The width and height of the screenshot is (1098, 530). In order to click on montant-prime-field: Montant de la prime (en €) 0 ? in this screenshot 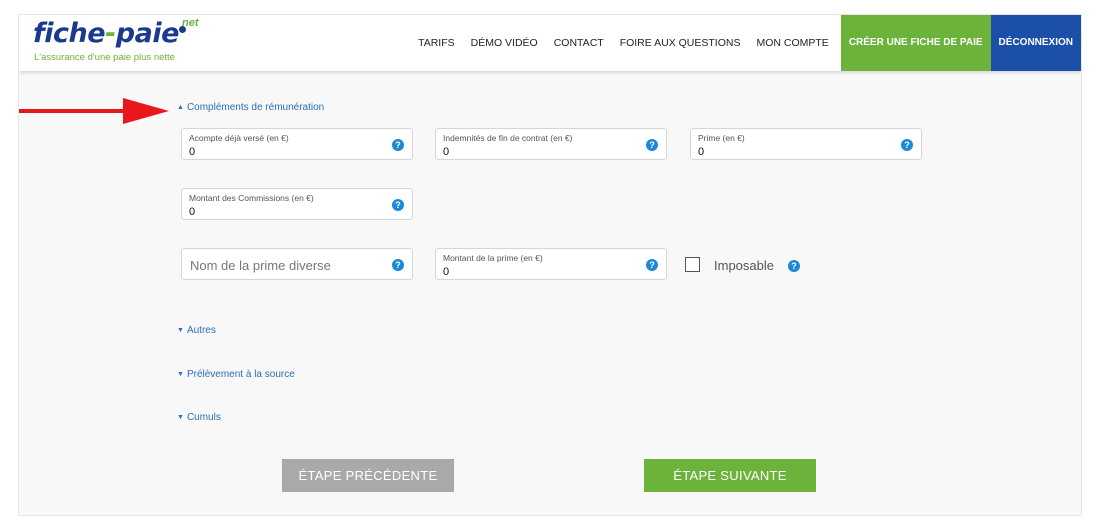, I will do `click(551, 264)`.